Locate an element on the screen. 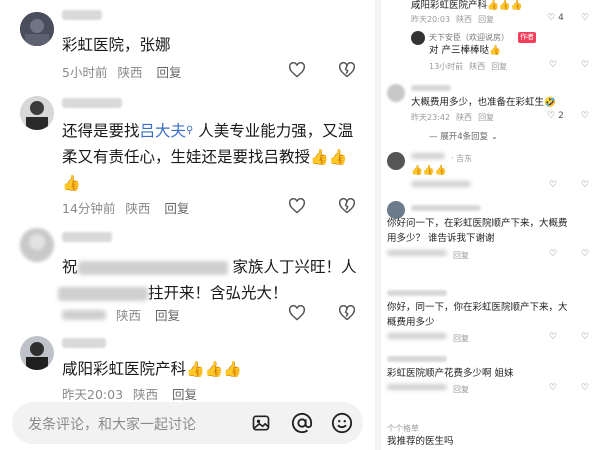 The image size is (600, 450). laughing-emoji-icon: 🤣 is located at coordinates (550, 102).